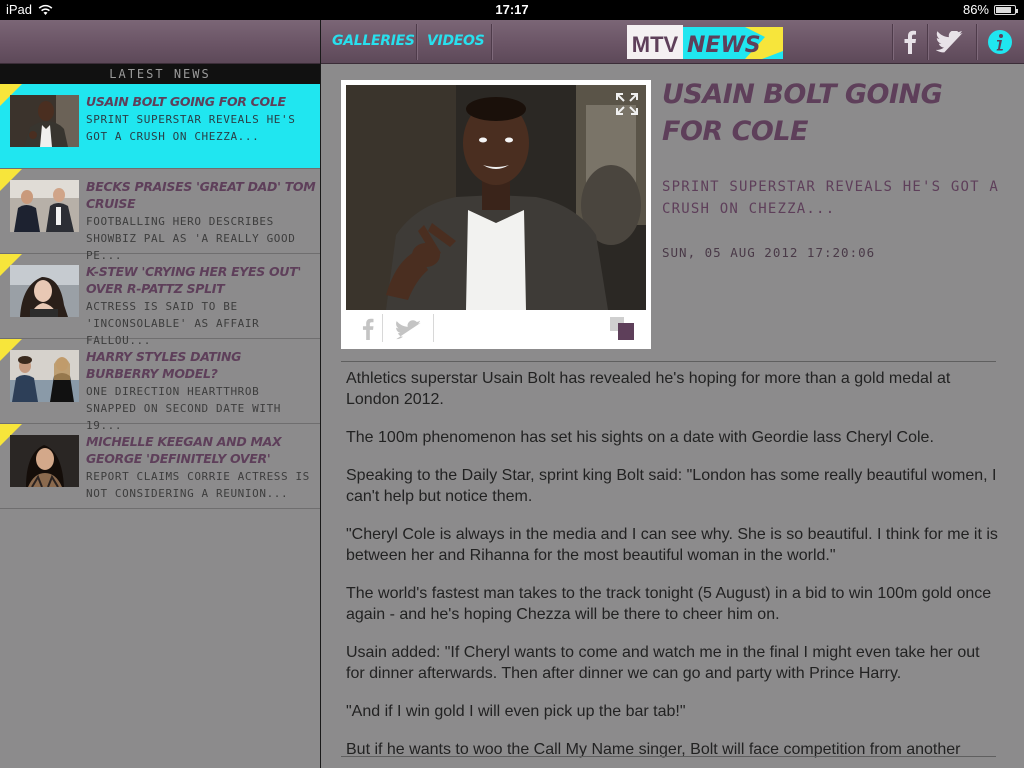 Image resolution: width=1024 pixels, height=768 pixels. I want to click on mtv-news-logo: MTV NEWS, so click(705, 42).